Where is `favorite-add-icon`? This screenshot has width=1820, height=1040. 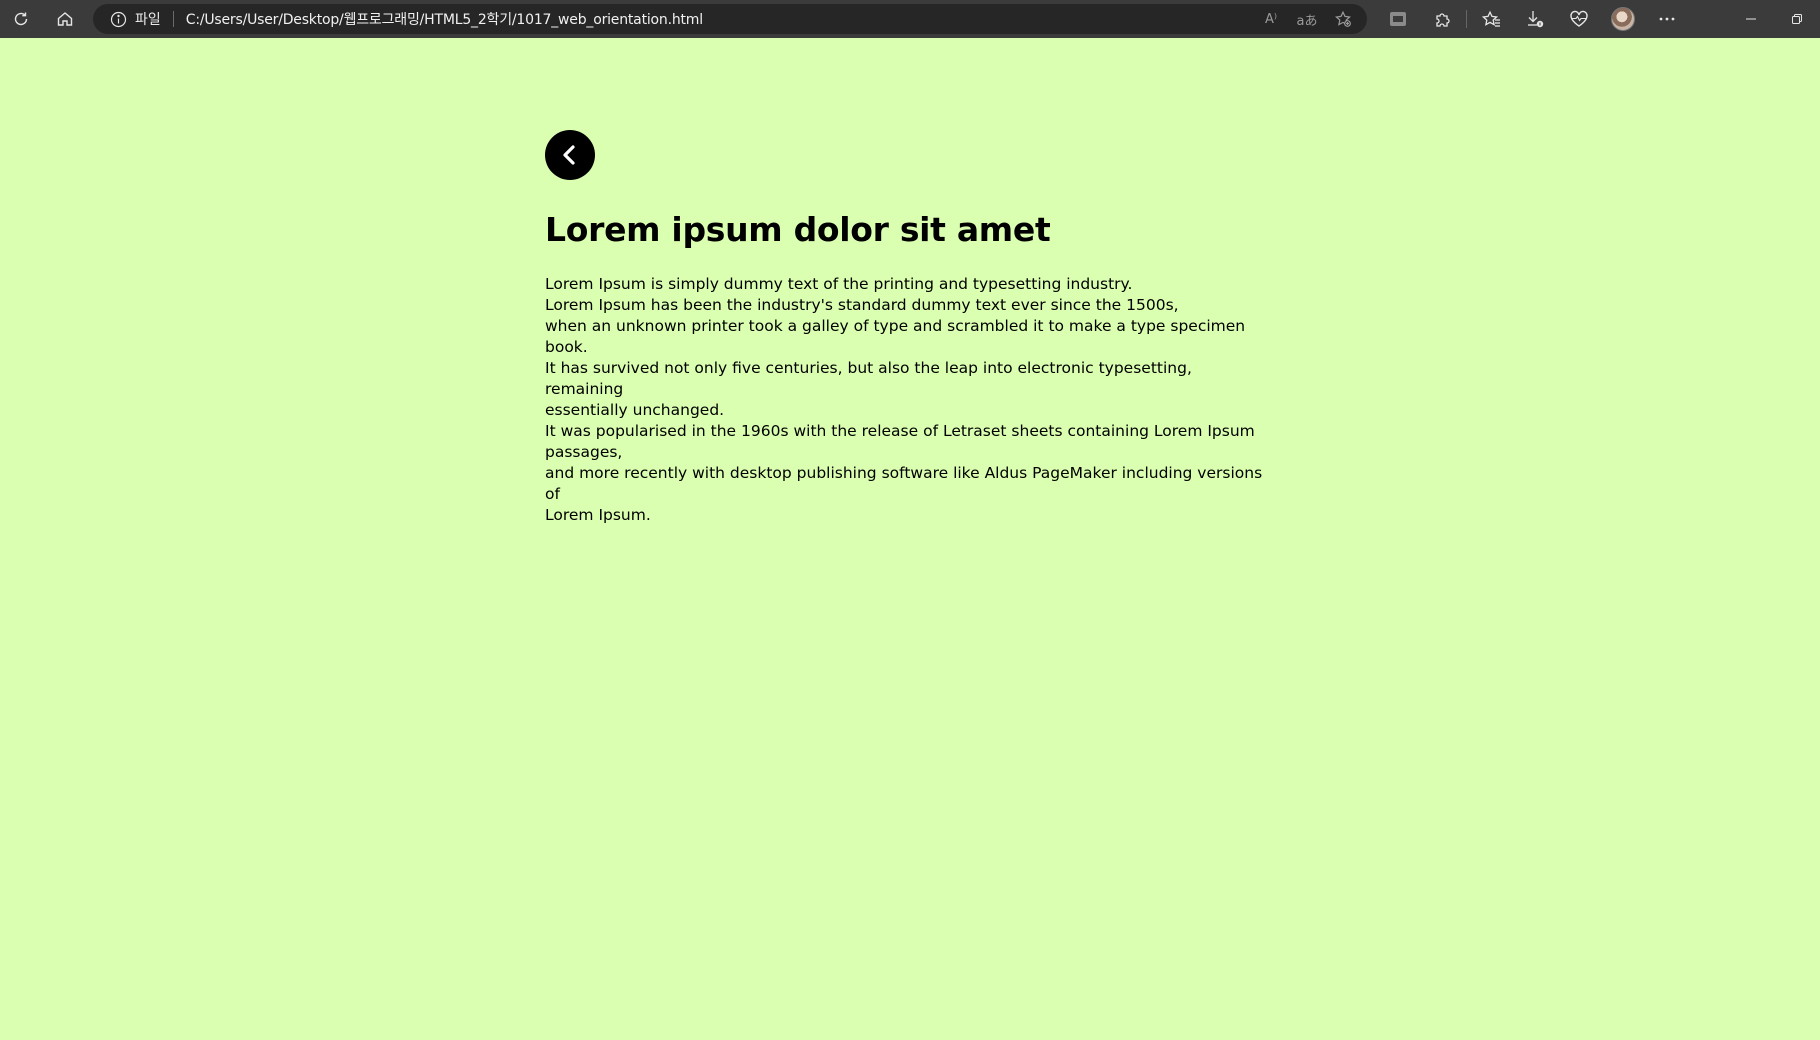 favorite-add-icon is located at coordinates (1343, 18).